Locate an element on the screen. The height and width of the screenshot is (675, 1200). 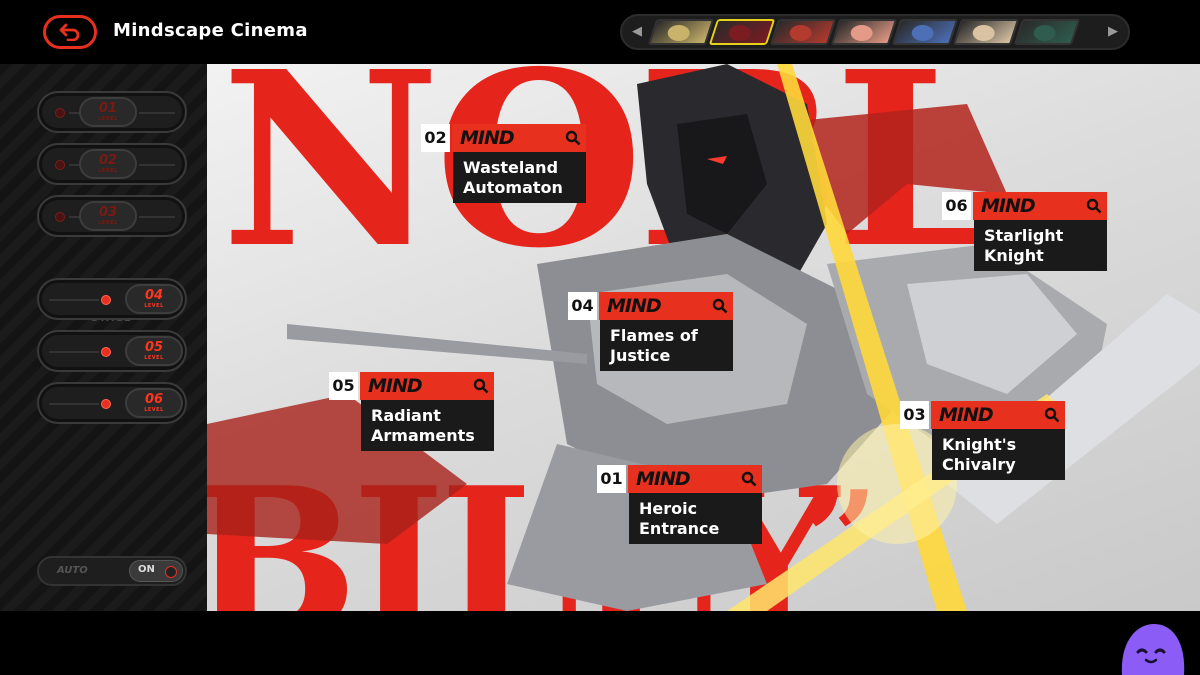
level-6-button: 06 LEVEL is located at coordinates (112, 403).